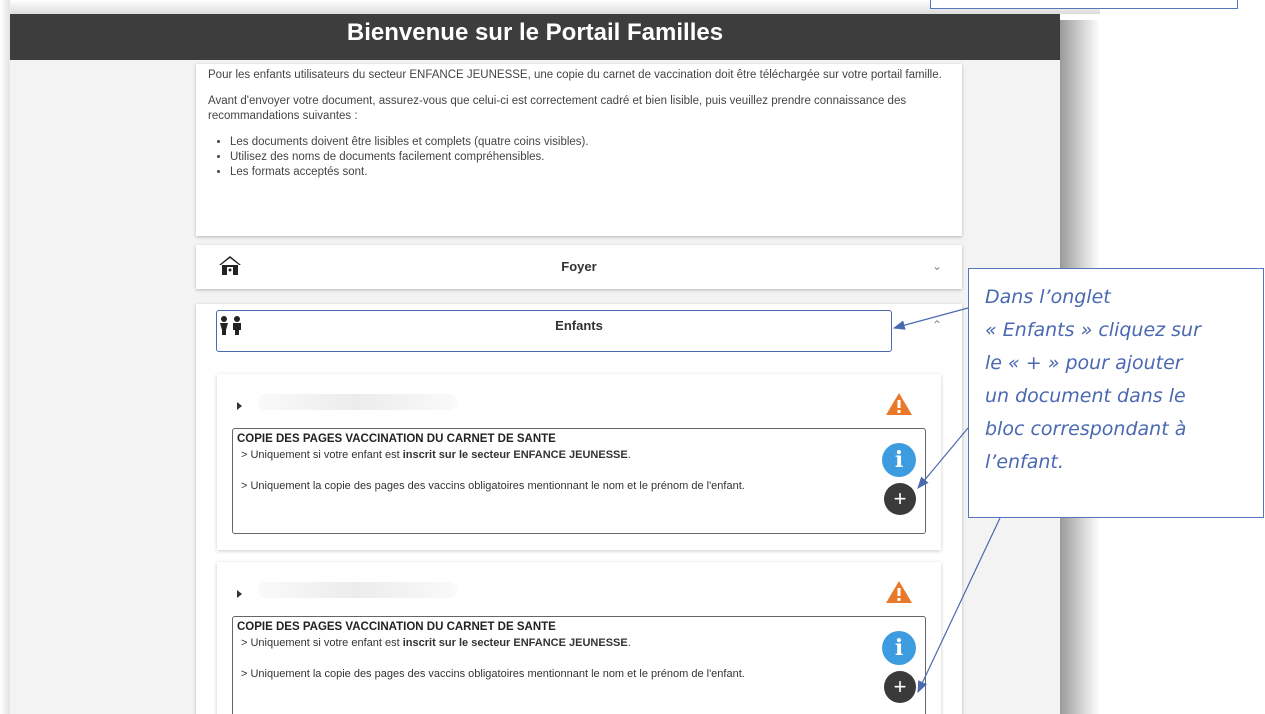 The image size is (1265, 714). I want to click on chevron-up-icon: ⌃, so click(937, 325).